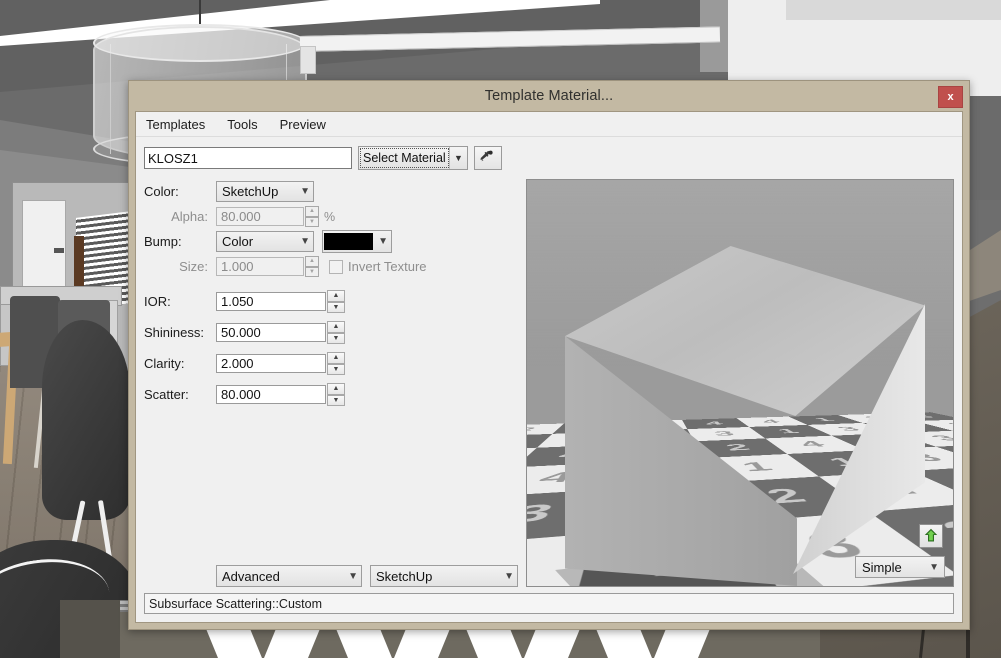 The image size is (1001, 658). I want to click on row-alpha: Alpha: 80.000 ▲ ▼ %, so click(331, 216).